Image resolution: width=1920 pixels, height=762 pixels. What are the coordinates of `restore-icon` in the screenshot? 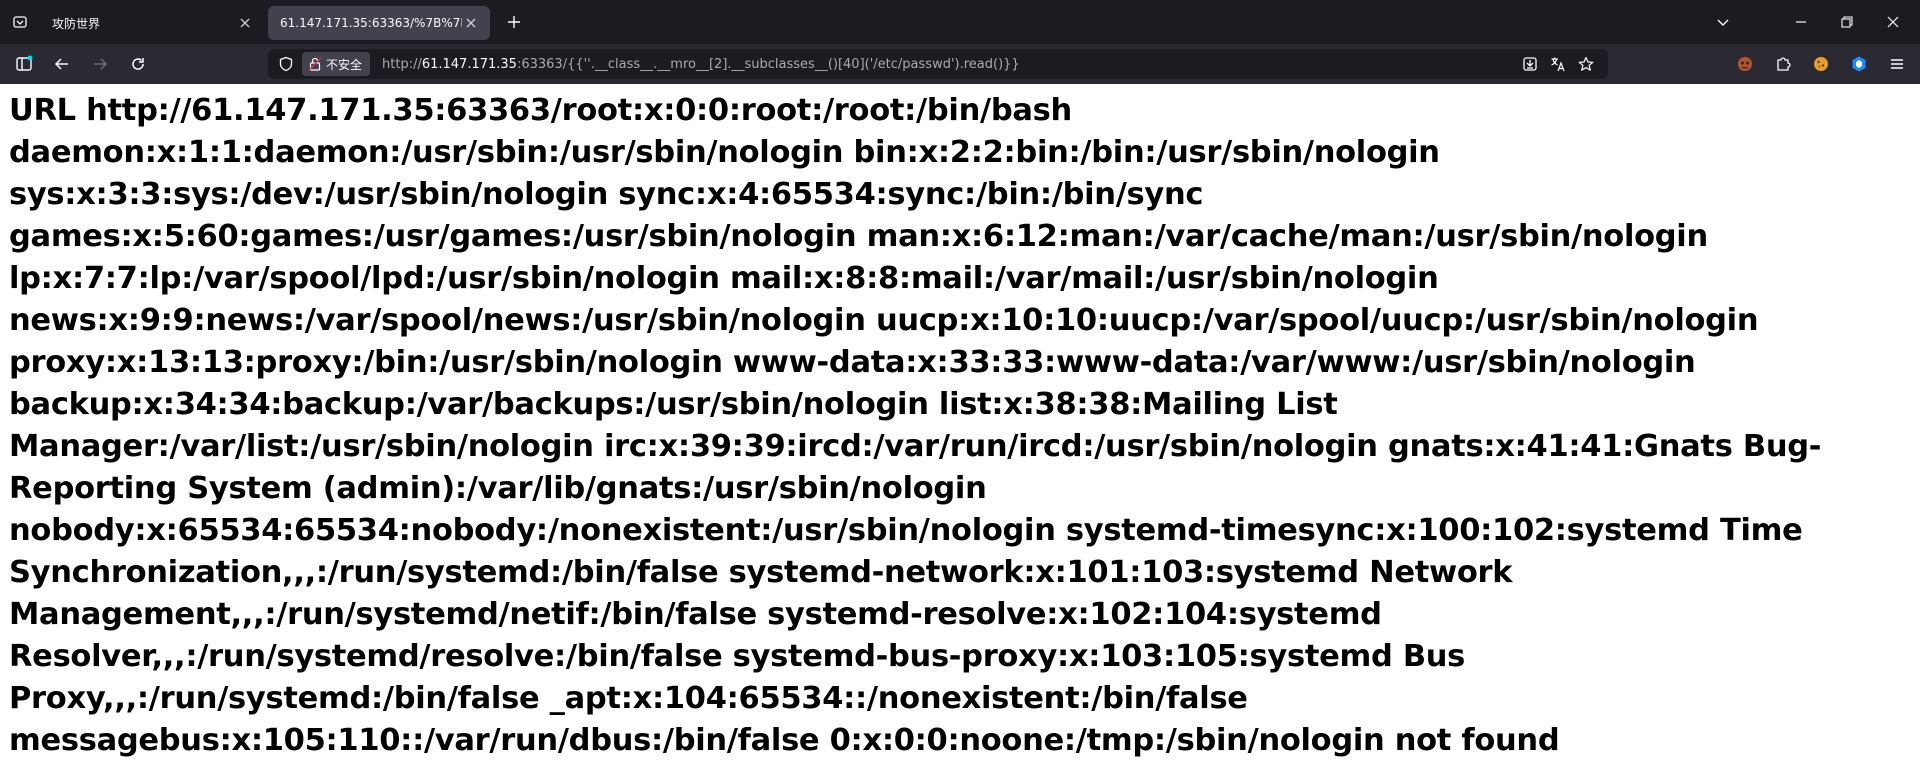 It's located at (1847, 22).